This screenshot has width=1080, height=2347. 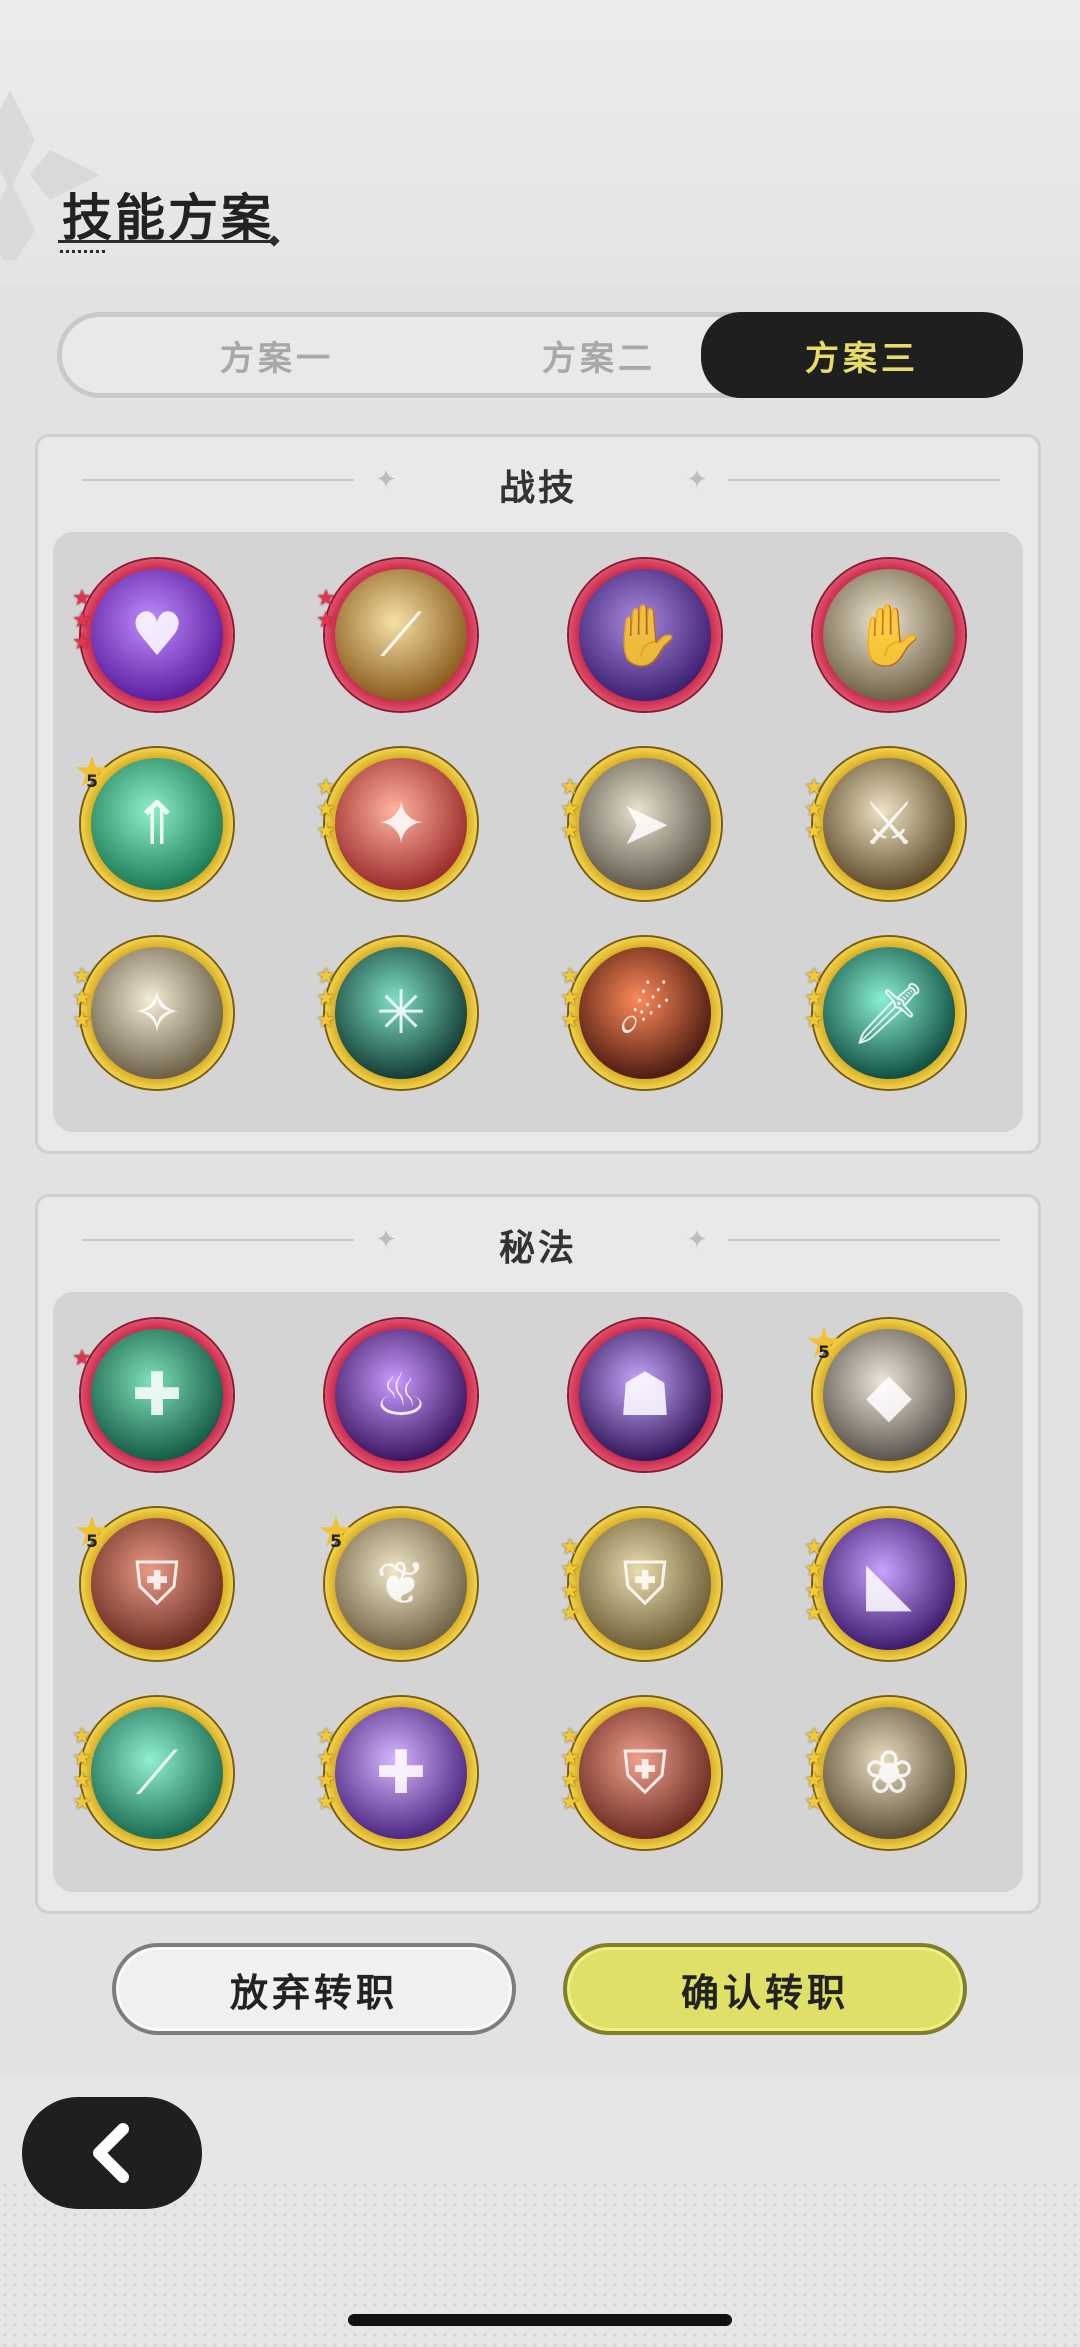 I want to click on skill-slot: ⇑ ★ 5, so click(x=153, y=824).